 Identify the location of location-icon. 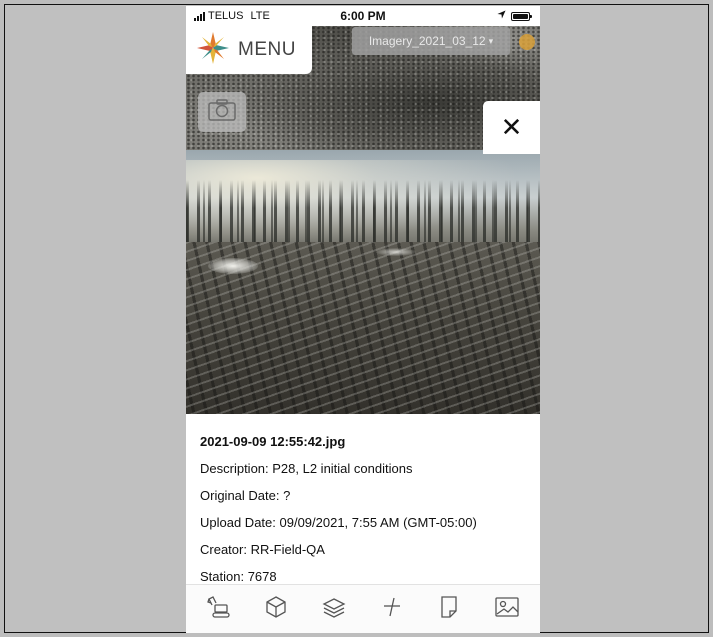
(501, 16).